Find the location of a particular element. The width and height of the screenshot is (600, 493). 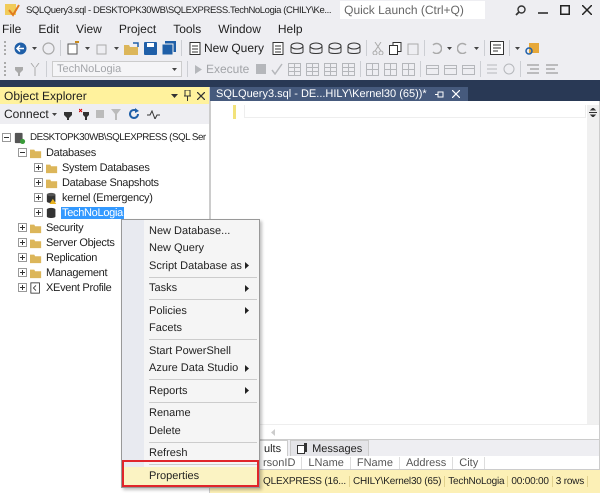

database-icon is located at coordinates (52, 212).